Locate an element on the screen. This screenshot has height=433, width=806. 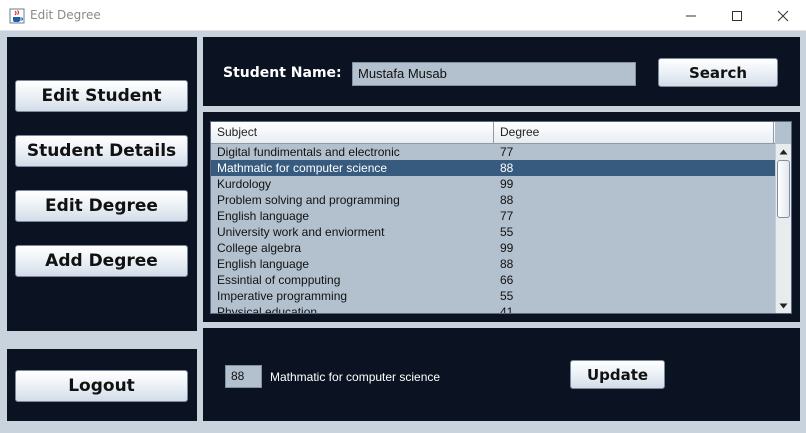
subject-cell: Physical education is located at coordinates (267, 309).